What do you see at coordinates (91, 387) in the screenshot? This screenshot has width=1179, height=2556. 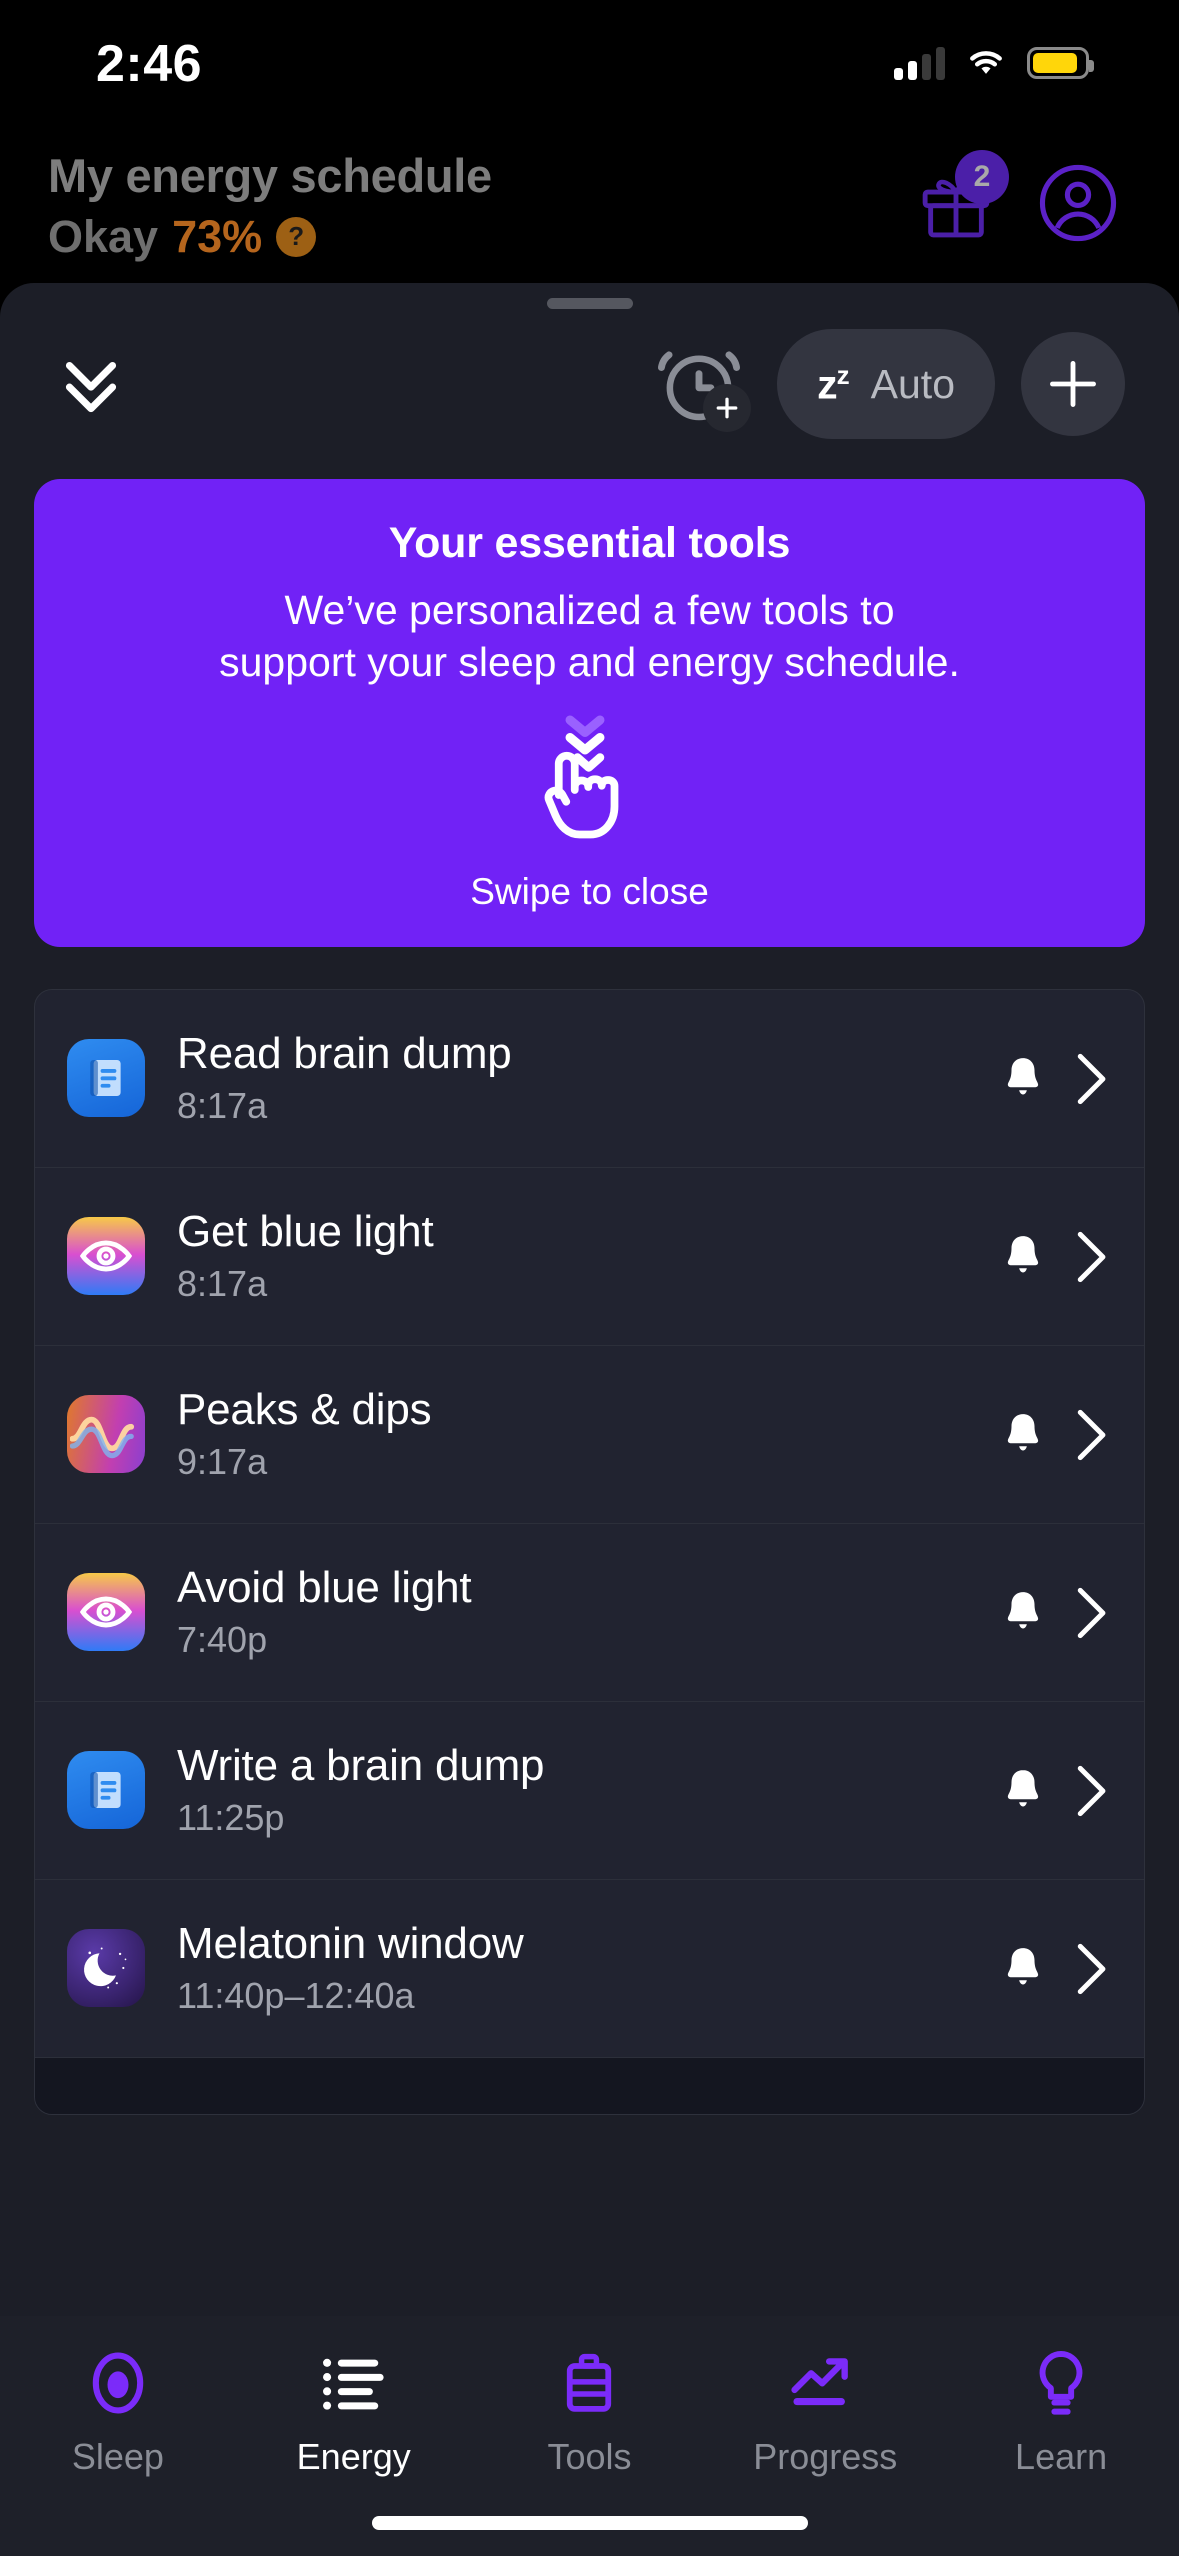 I see `double-chevron-down-icon` at bounding box center [91, 387].